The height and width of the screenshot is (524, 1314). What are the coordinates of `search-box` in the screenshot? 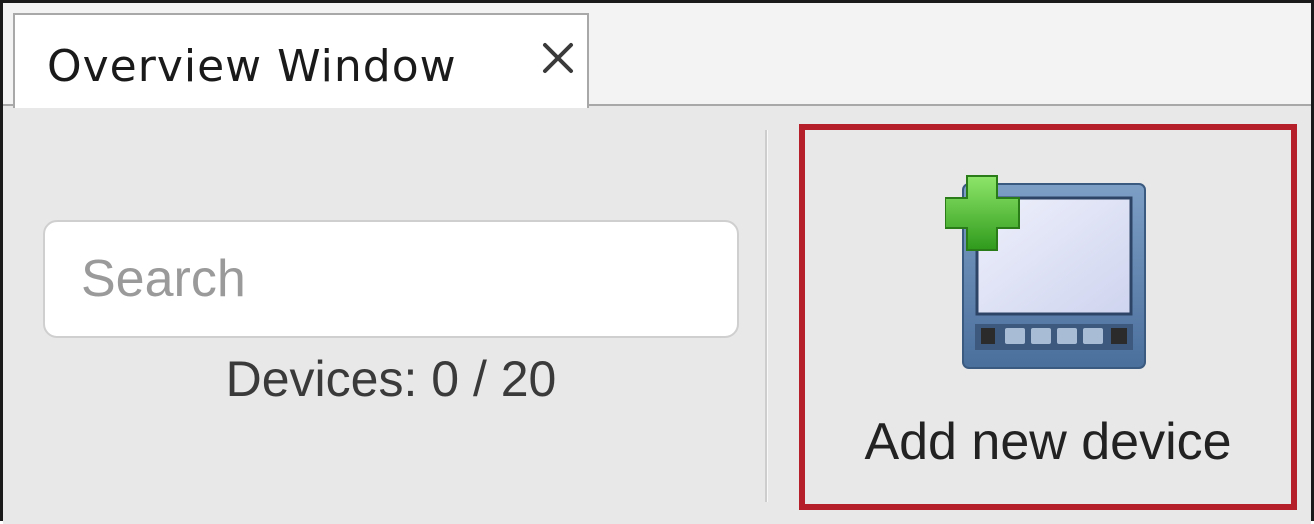 It's located at (391, 279).